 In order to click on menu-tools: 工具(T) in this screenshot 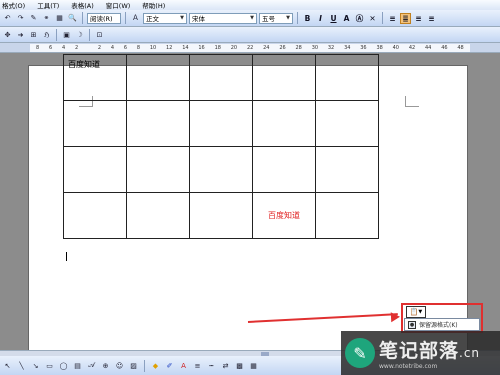, I will do `click(48, 5)`.